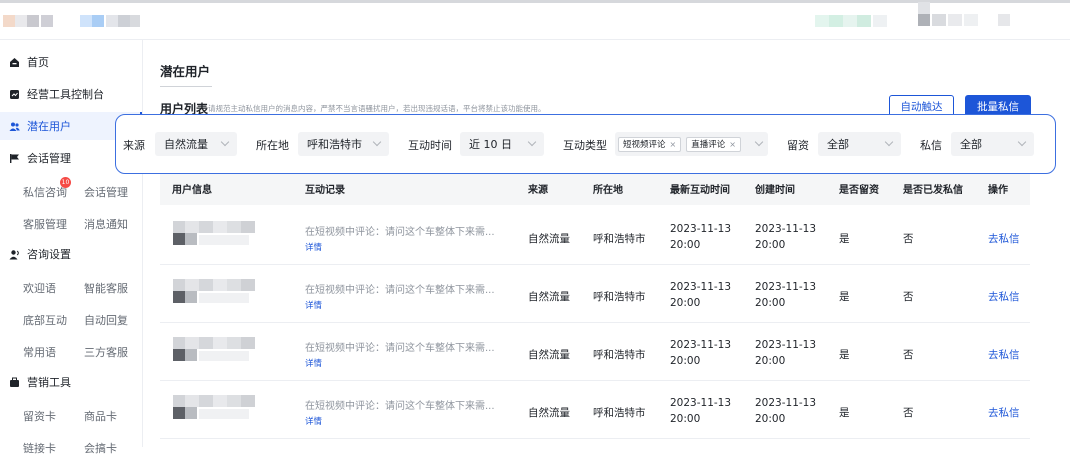 This screenshot has width=1070, height=456. What do you see at coordinates (192, 190) in the screenshot?
I see `header-user-info: 用户信息` at bounding box center [192, 190].